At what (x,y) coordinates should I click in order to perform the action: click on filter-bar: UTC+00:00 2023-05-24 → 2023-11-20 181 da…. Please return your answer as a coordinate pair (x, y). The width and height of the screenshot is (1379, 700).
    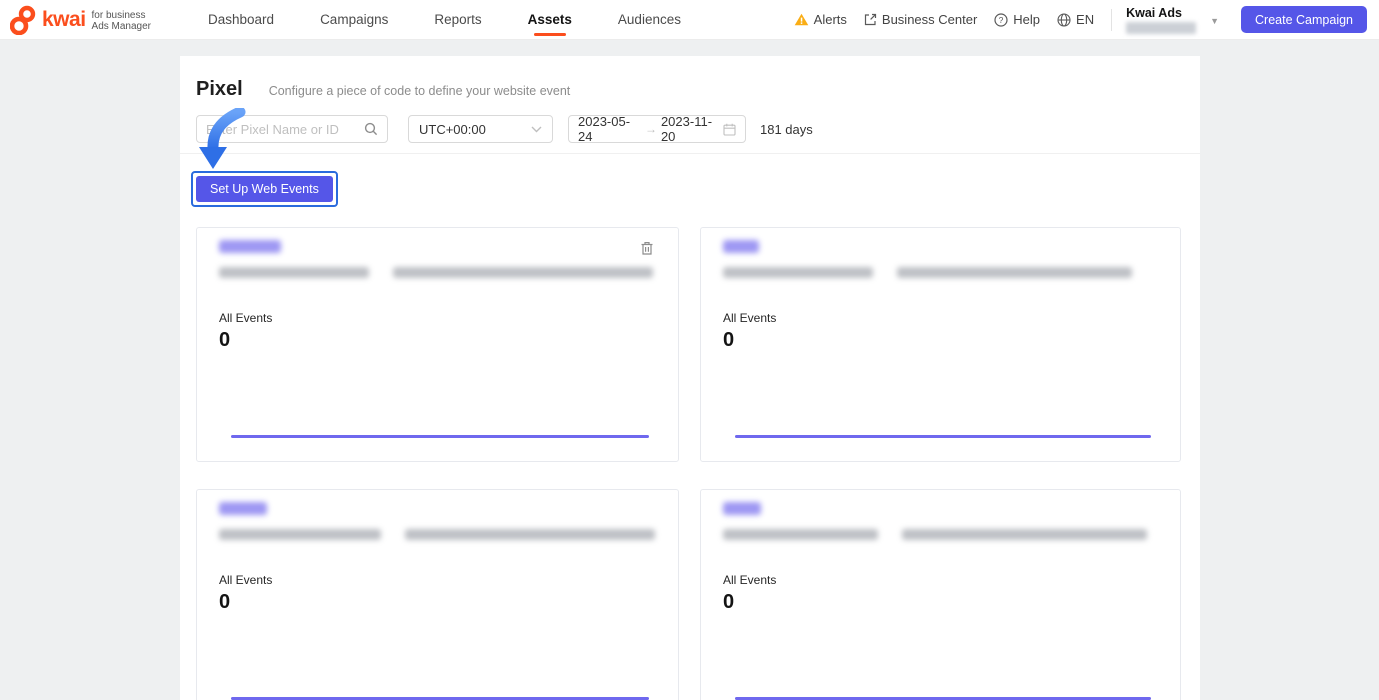
    Looking at the image, I should click on (690, 122).